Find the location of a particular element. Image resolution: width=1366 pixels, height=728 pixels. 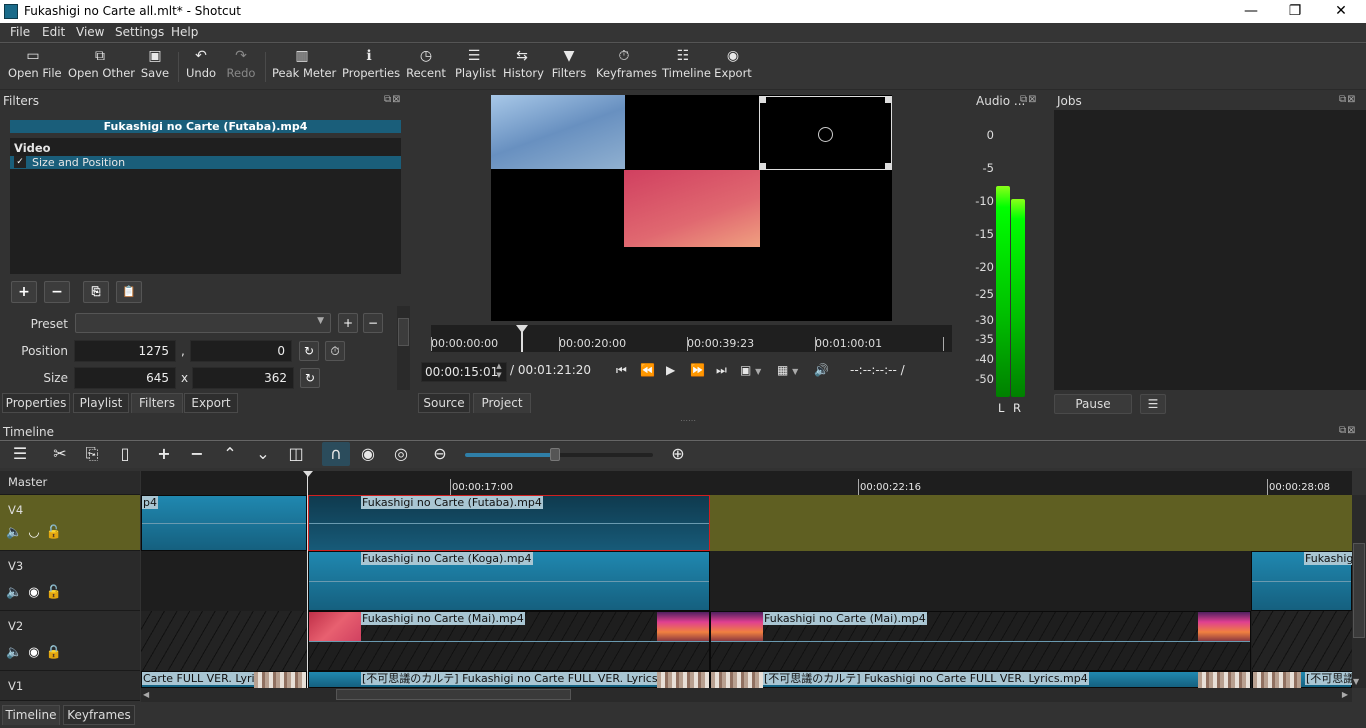

reset-position-button: ↻ is located at coordinates (309, 351).